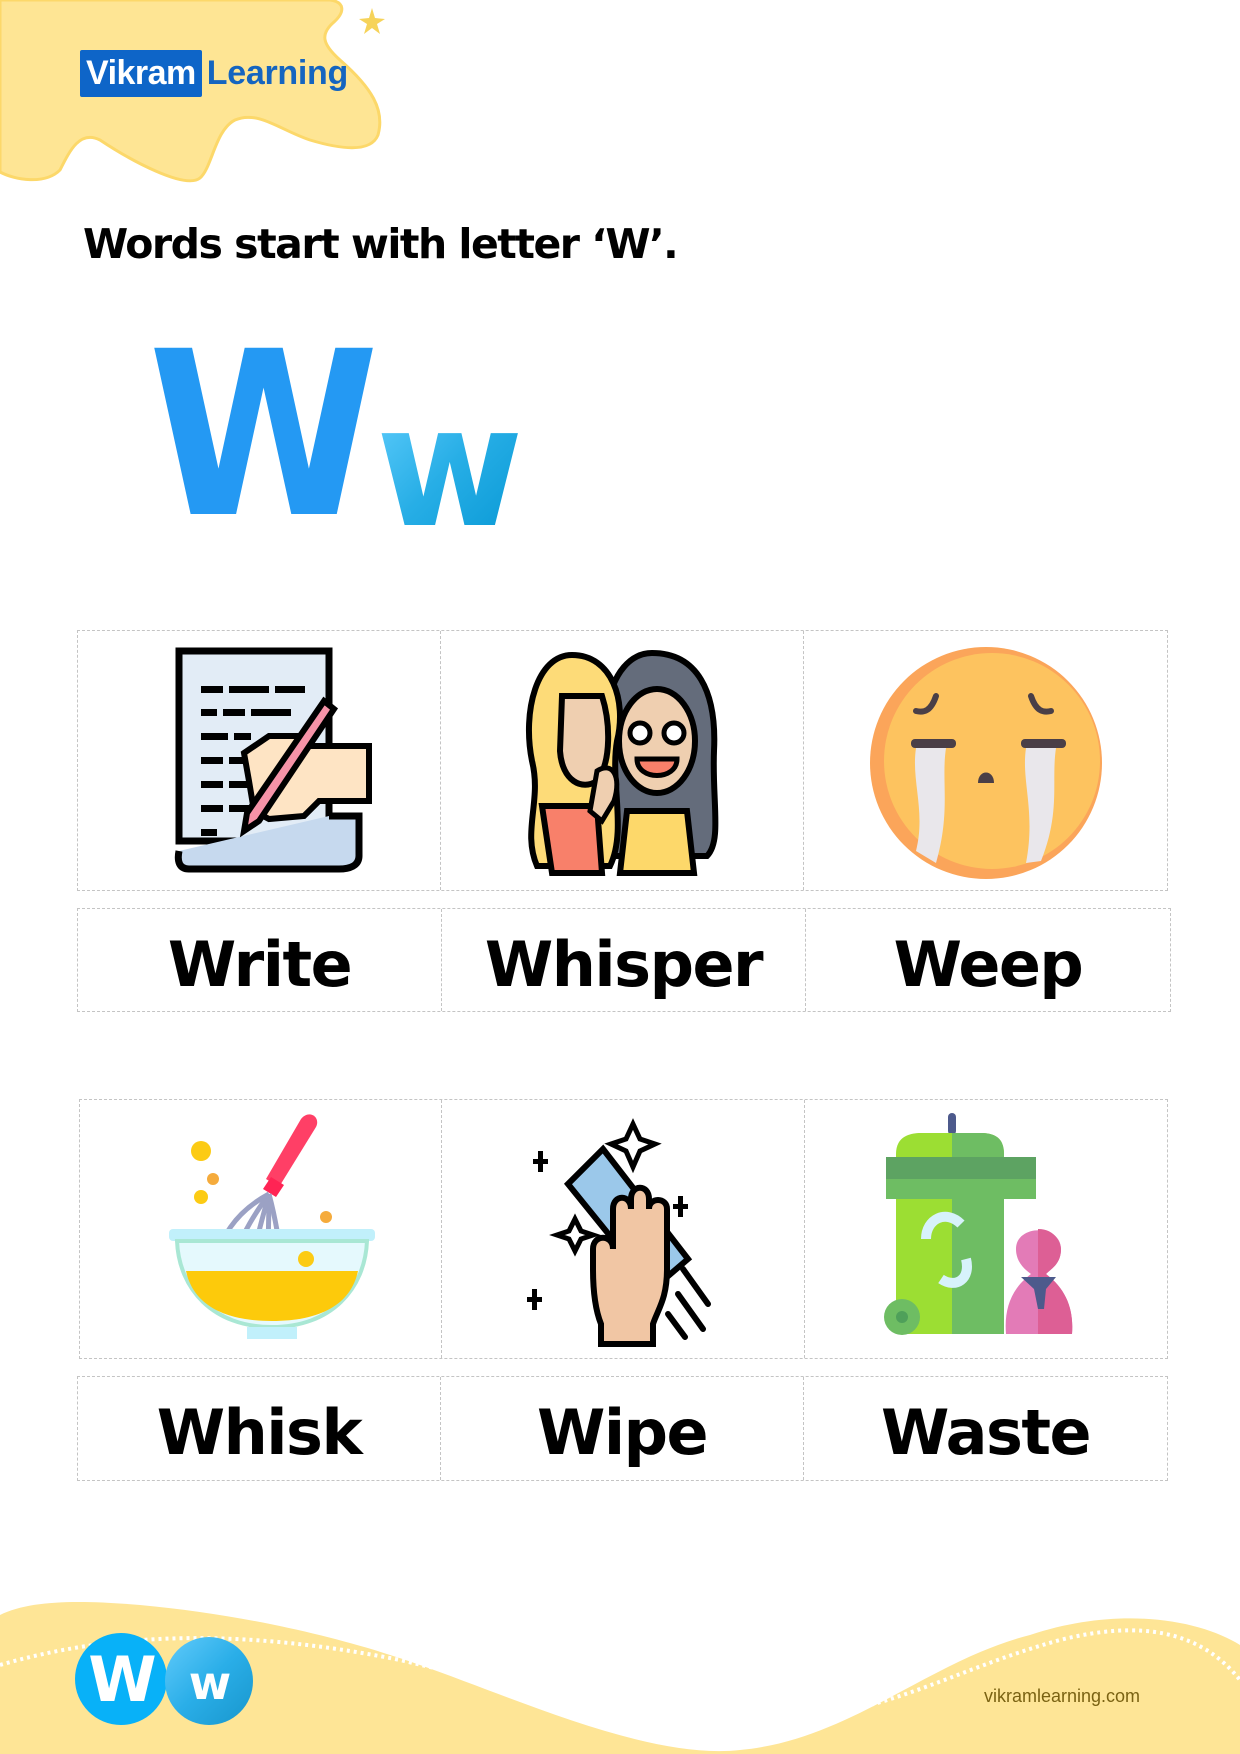  What do you see at coordinates (988, 964) in the screenshot?
I see `word-label: Weep` at bounding box center [988, 964].